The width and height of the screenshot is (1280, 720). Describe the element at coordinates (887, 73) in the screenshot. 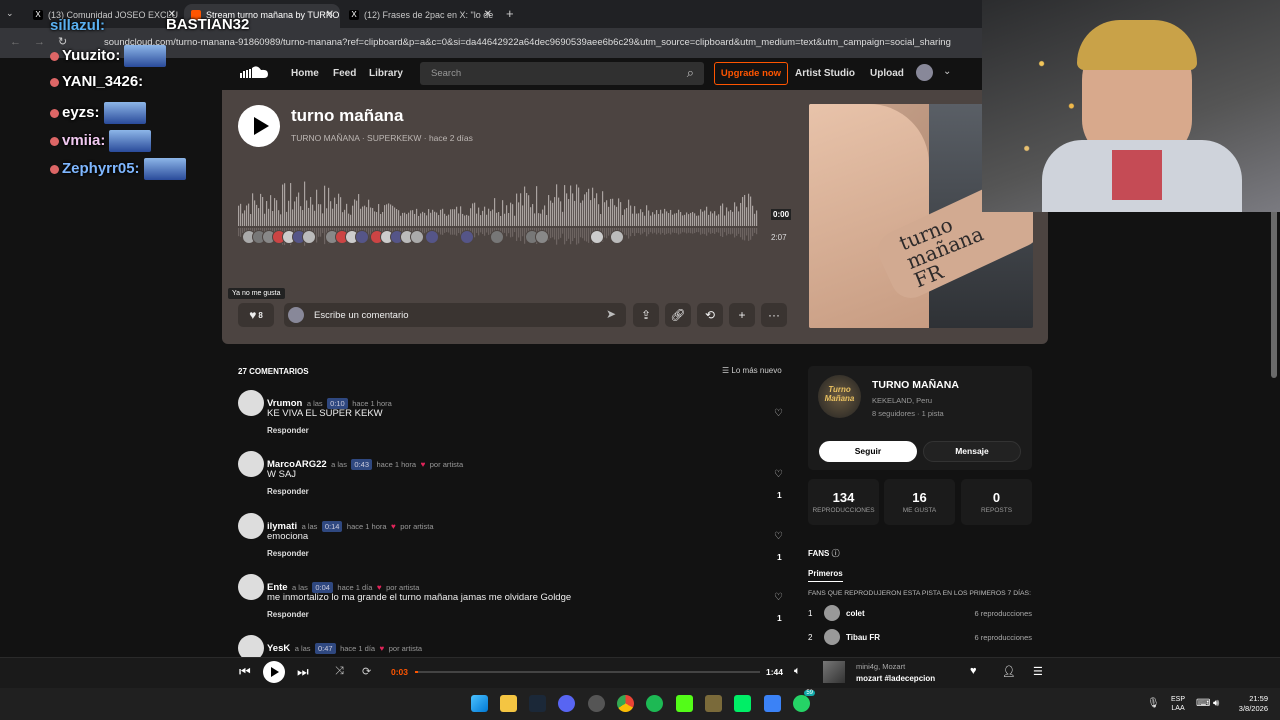

I see `upload-link: Upload` at that location.